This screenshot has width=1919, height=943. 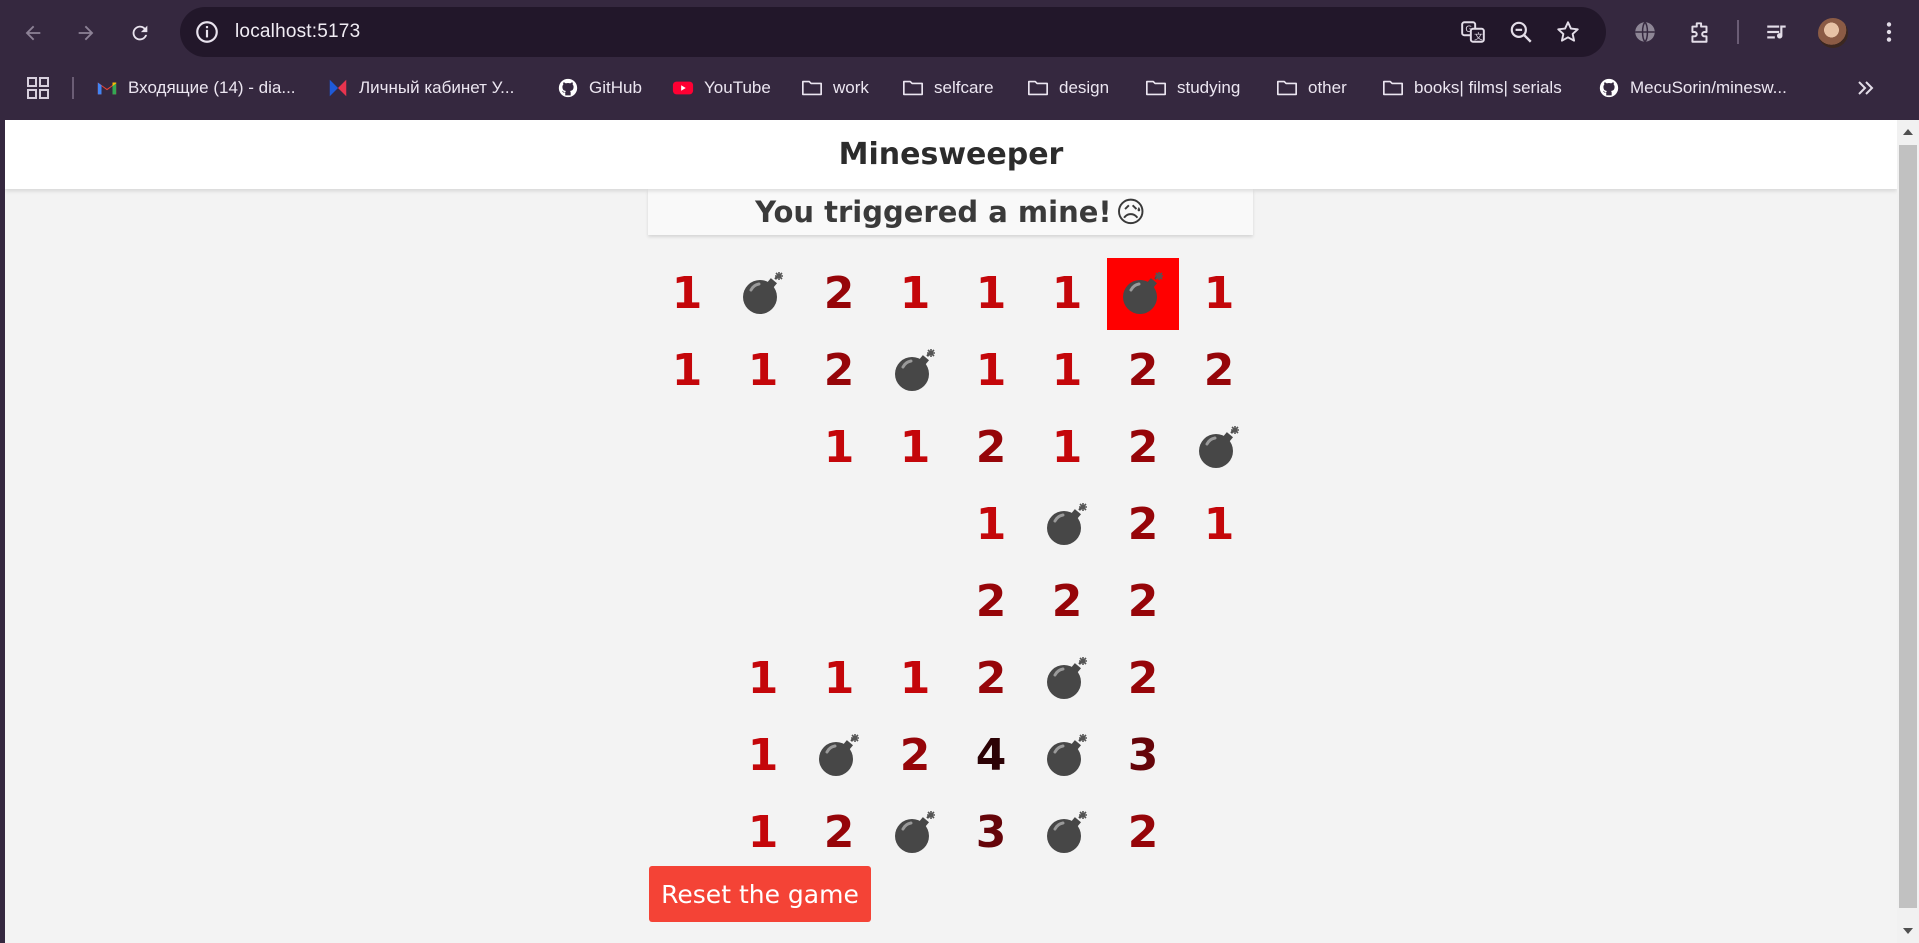 What do you see at coordinates (140, 33) in the screenshot?
I see `reload-button` at bounding box center [140, 33].